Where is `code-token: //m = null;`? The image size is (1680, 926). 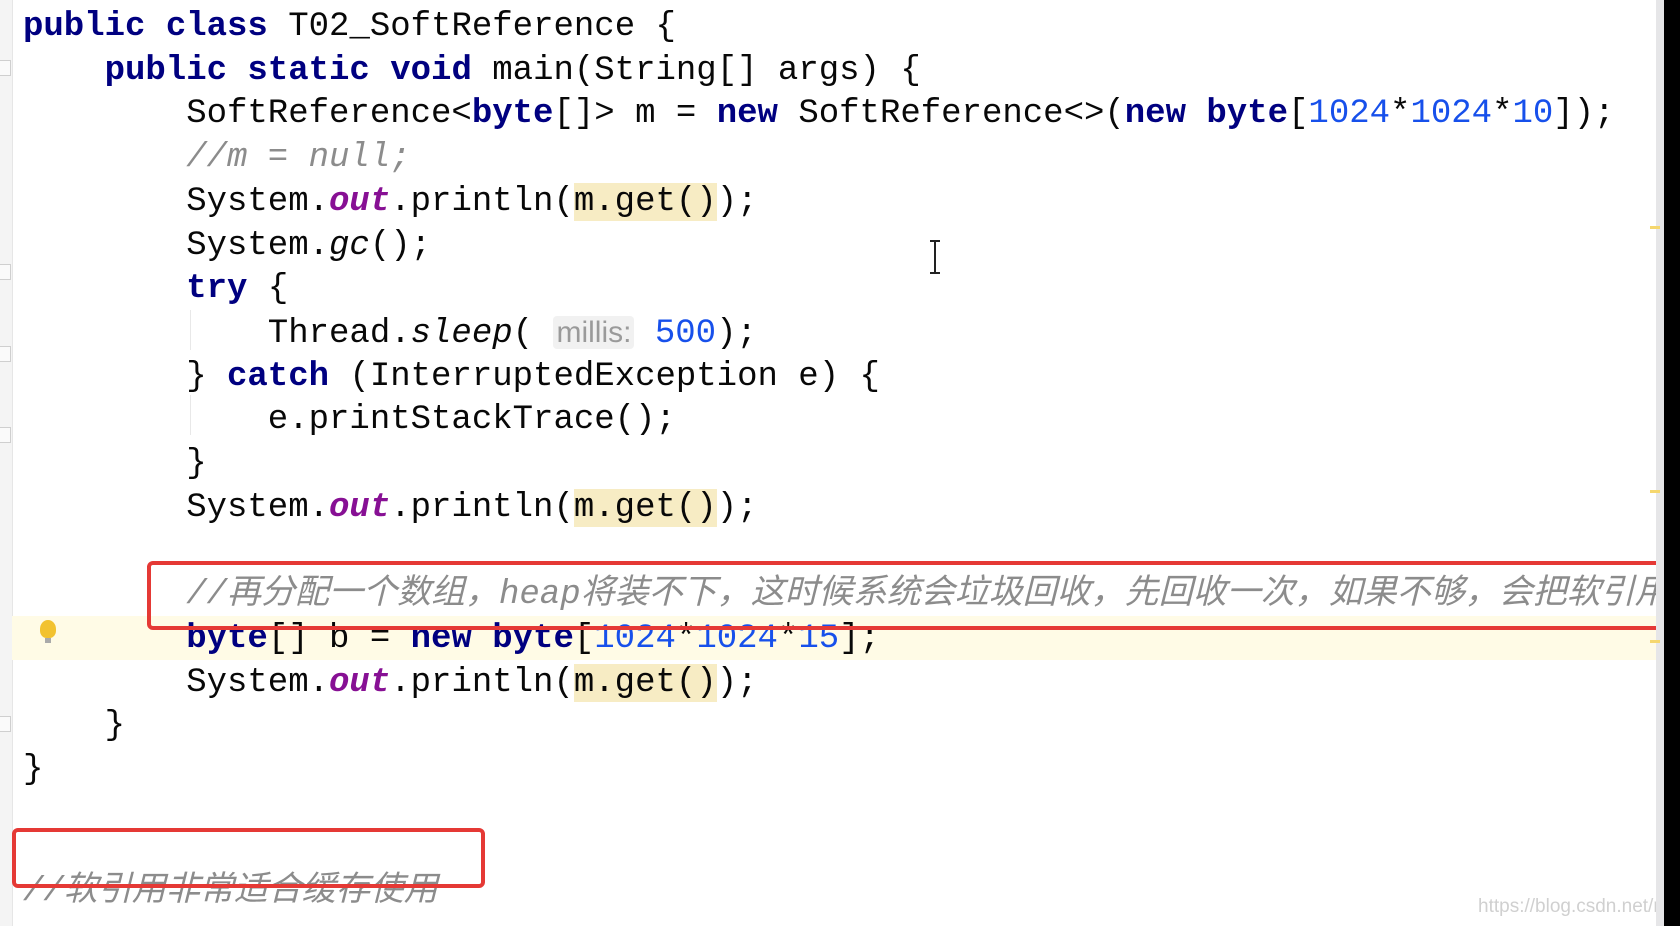 code-token: //m = null; is located at coordinates (298, 158).